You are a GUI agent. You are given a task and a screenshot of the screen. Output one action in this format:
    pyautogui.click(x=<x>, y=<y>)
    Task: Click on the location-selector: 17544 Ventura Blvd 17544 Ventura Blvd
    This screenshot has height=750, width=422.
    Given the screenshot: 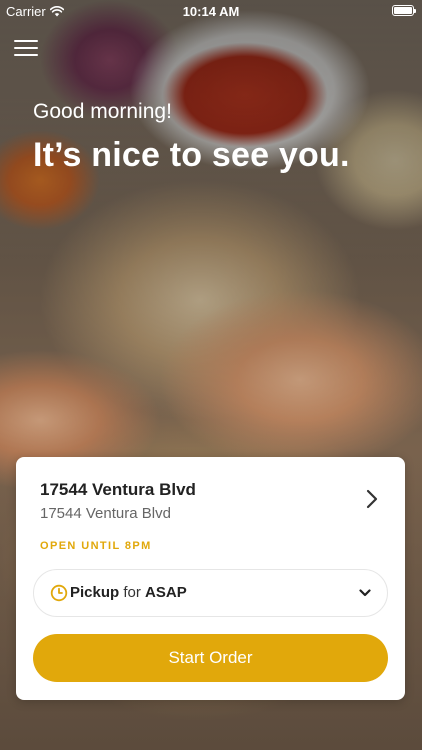 What is the action you would take?
    pyautogui.click(x=210, y=497)
    